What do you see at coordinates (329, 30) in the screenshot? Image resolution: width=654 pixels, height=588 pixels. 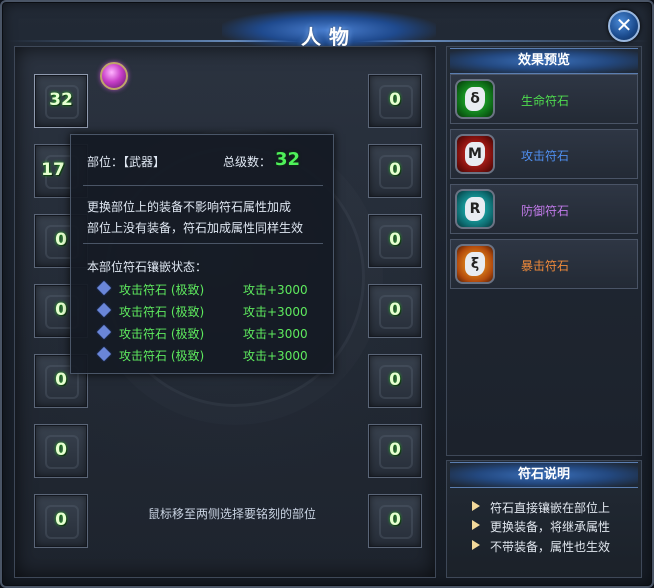 I see `title-banner: 人物` at bounding box center [329, 30].